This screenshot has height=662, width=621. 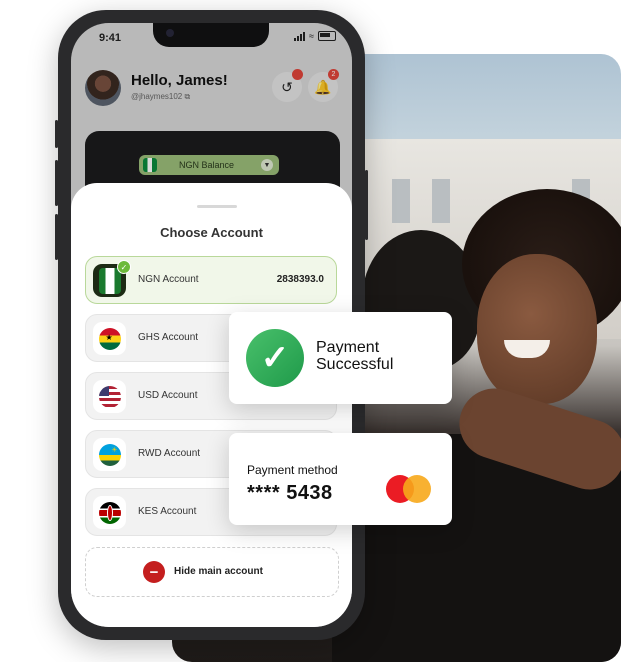 What do you see at coordinates (355, 356) in the screenshot?
I see `payment-success-text: Payment Successful` at bounding box center [355, 356].